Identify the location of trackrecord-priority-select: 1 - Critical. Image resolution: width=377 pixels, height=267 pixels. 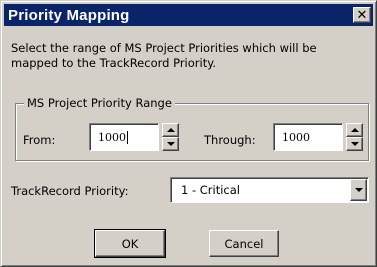
(269, 190).